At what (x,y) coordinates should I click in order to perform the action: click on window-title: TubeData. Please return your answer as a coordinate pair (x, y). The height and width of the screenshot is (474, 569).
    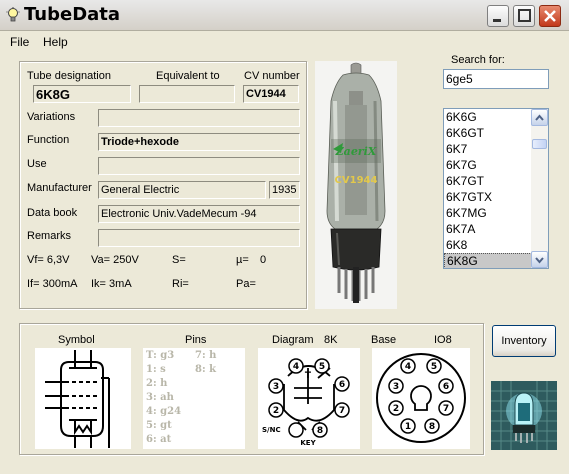
    Looking at the image, I should click on (72, 14).